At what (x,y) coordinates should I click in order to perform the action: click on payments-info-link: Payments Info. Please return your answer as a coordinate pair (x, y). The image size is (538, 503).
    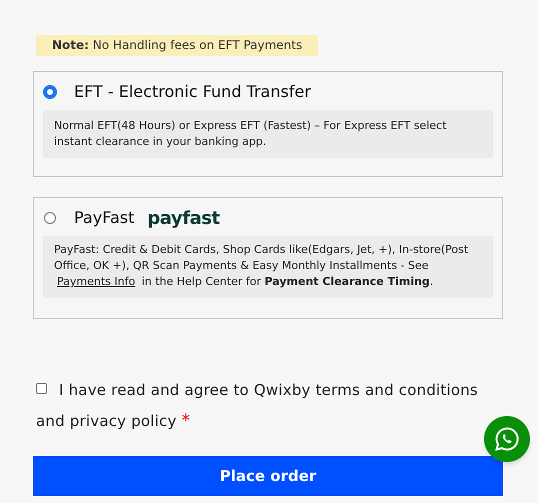
    Looking at the image, I should click on (96, 281).